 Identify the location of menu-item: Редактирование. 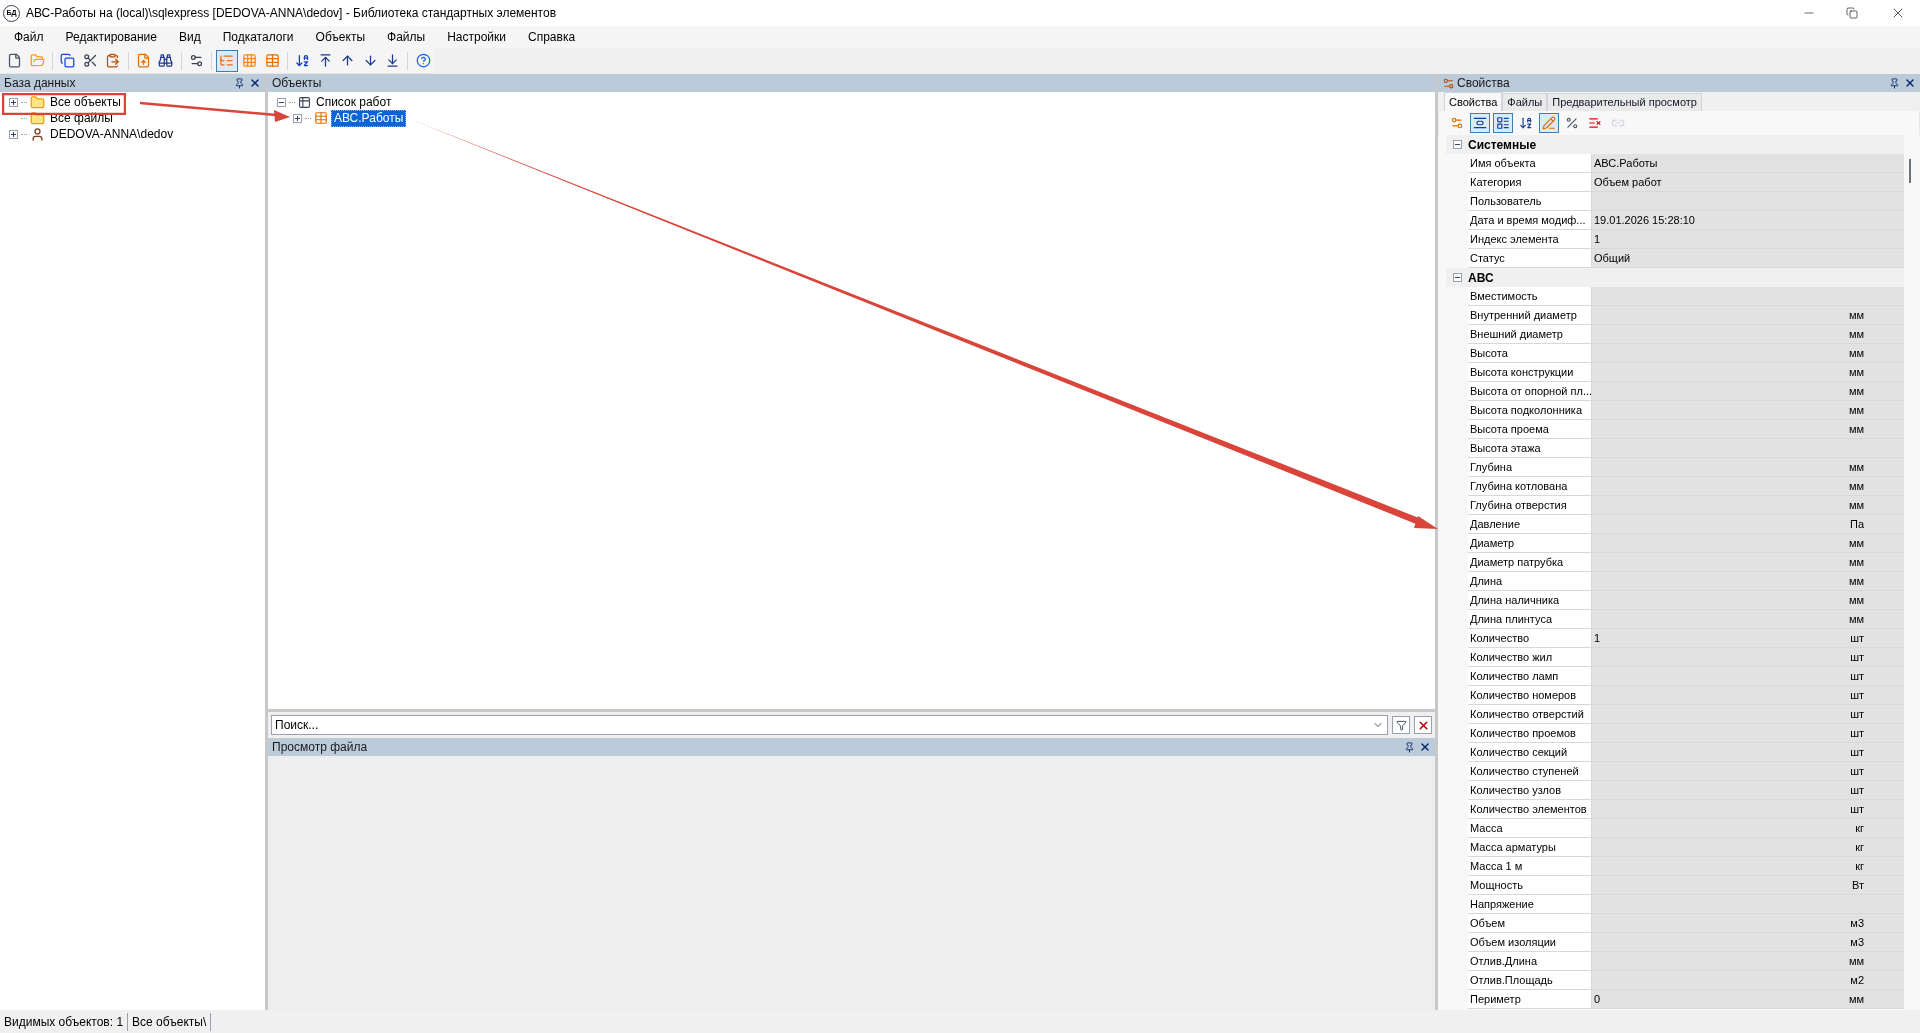
(111, 37).